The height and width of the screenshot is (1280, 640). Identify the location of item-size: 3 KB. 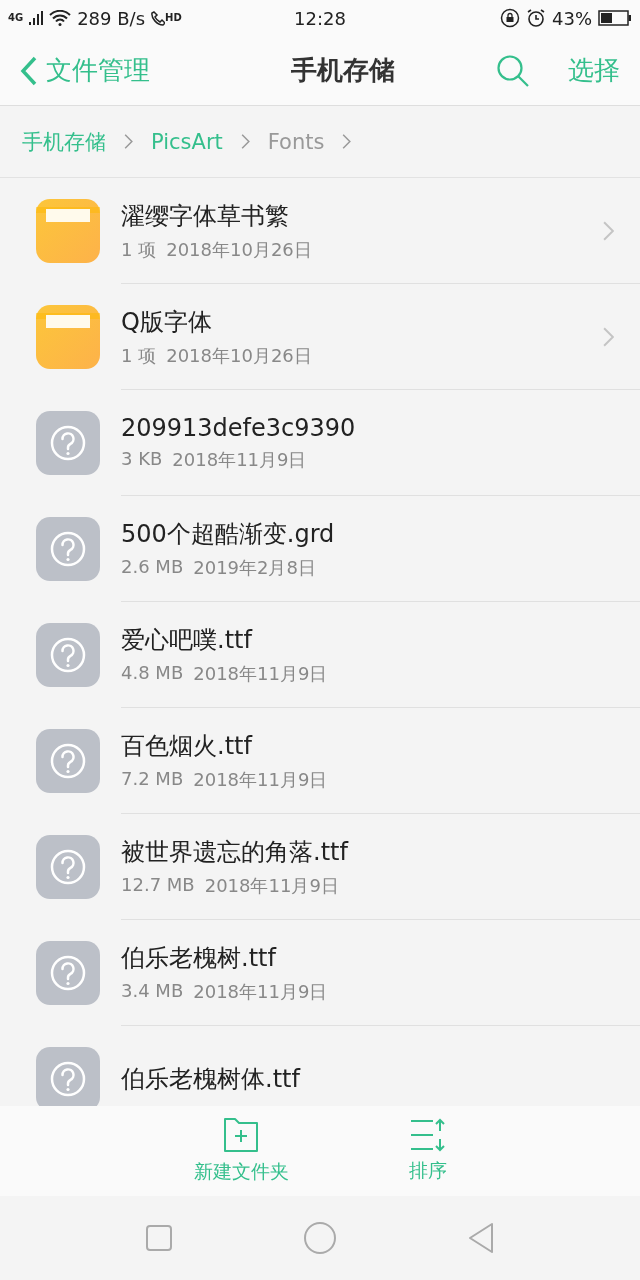
(142, 459).